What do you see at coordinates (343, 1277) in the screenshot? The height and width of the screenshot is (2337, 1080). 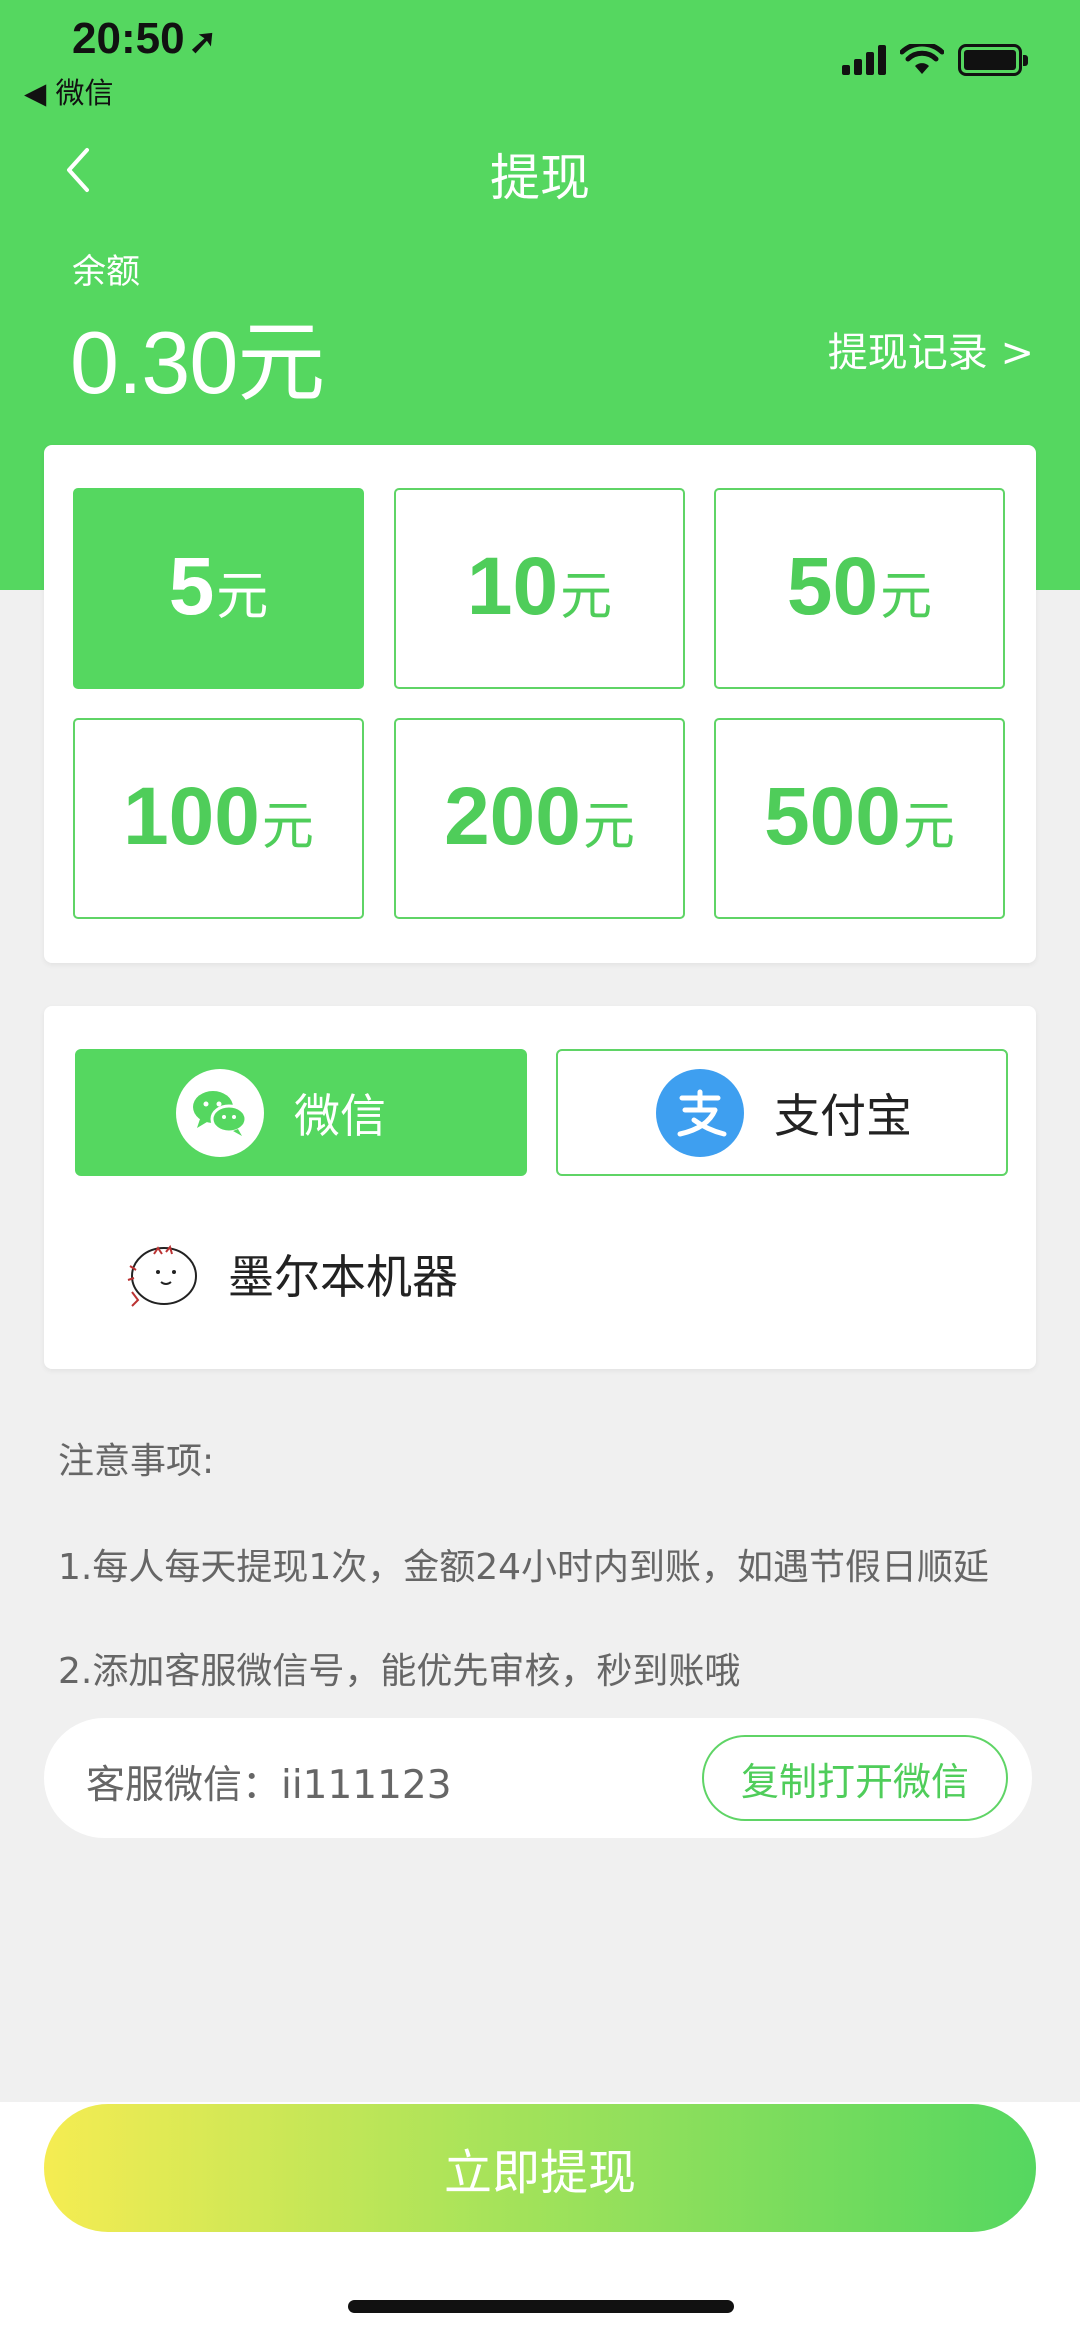 I see `account-name: 墨尔本机器` at bounding box center [343, 1277].